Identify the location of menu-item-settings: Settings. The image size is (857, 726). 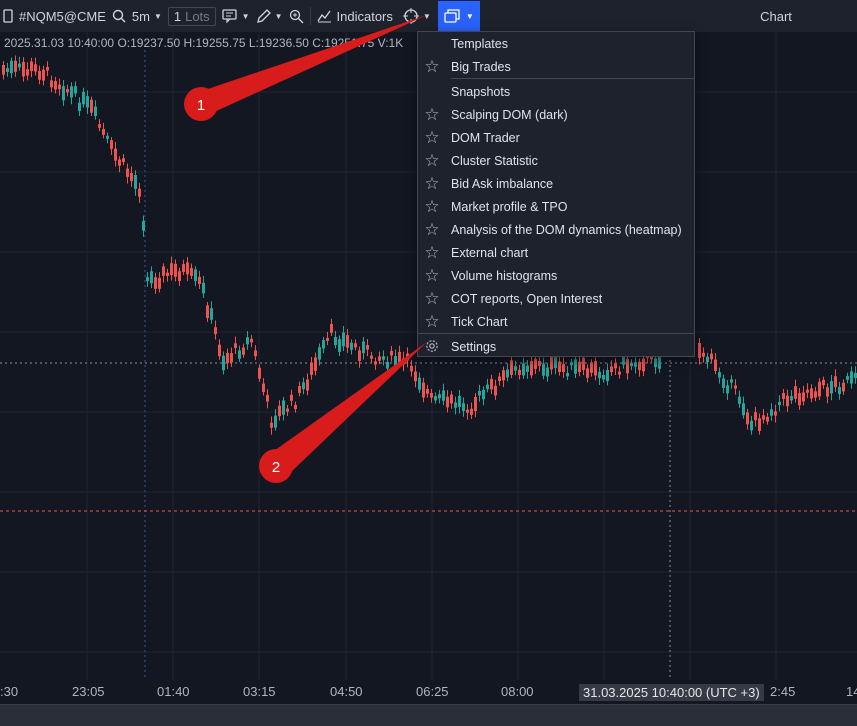
(556, 346).